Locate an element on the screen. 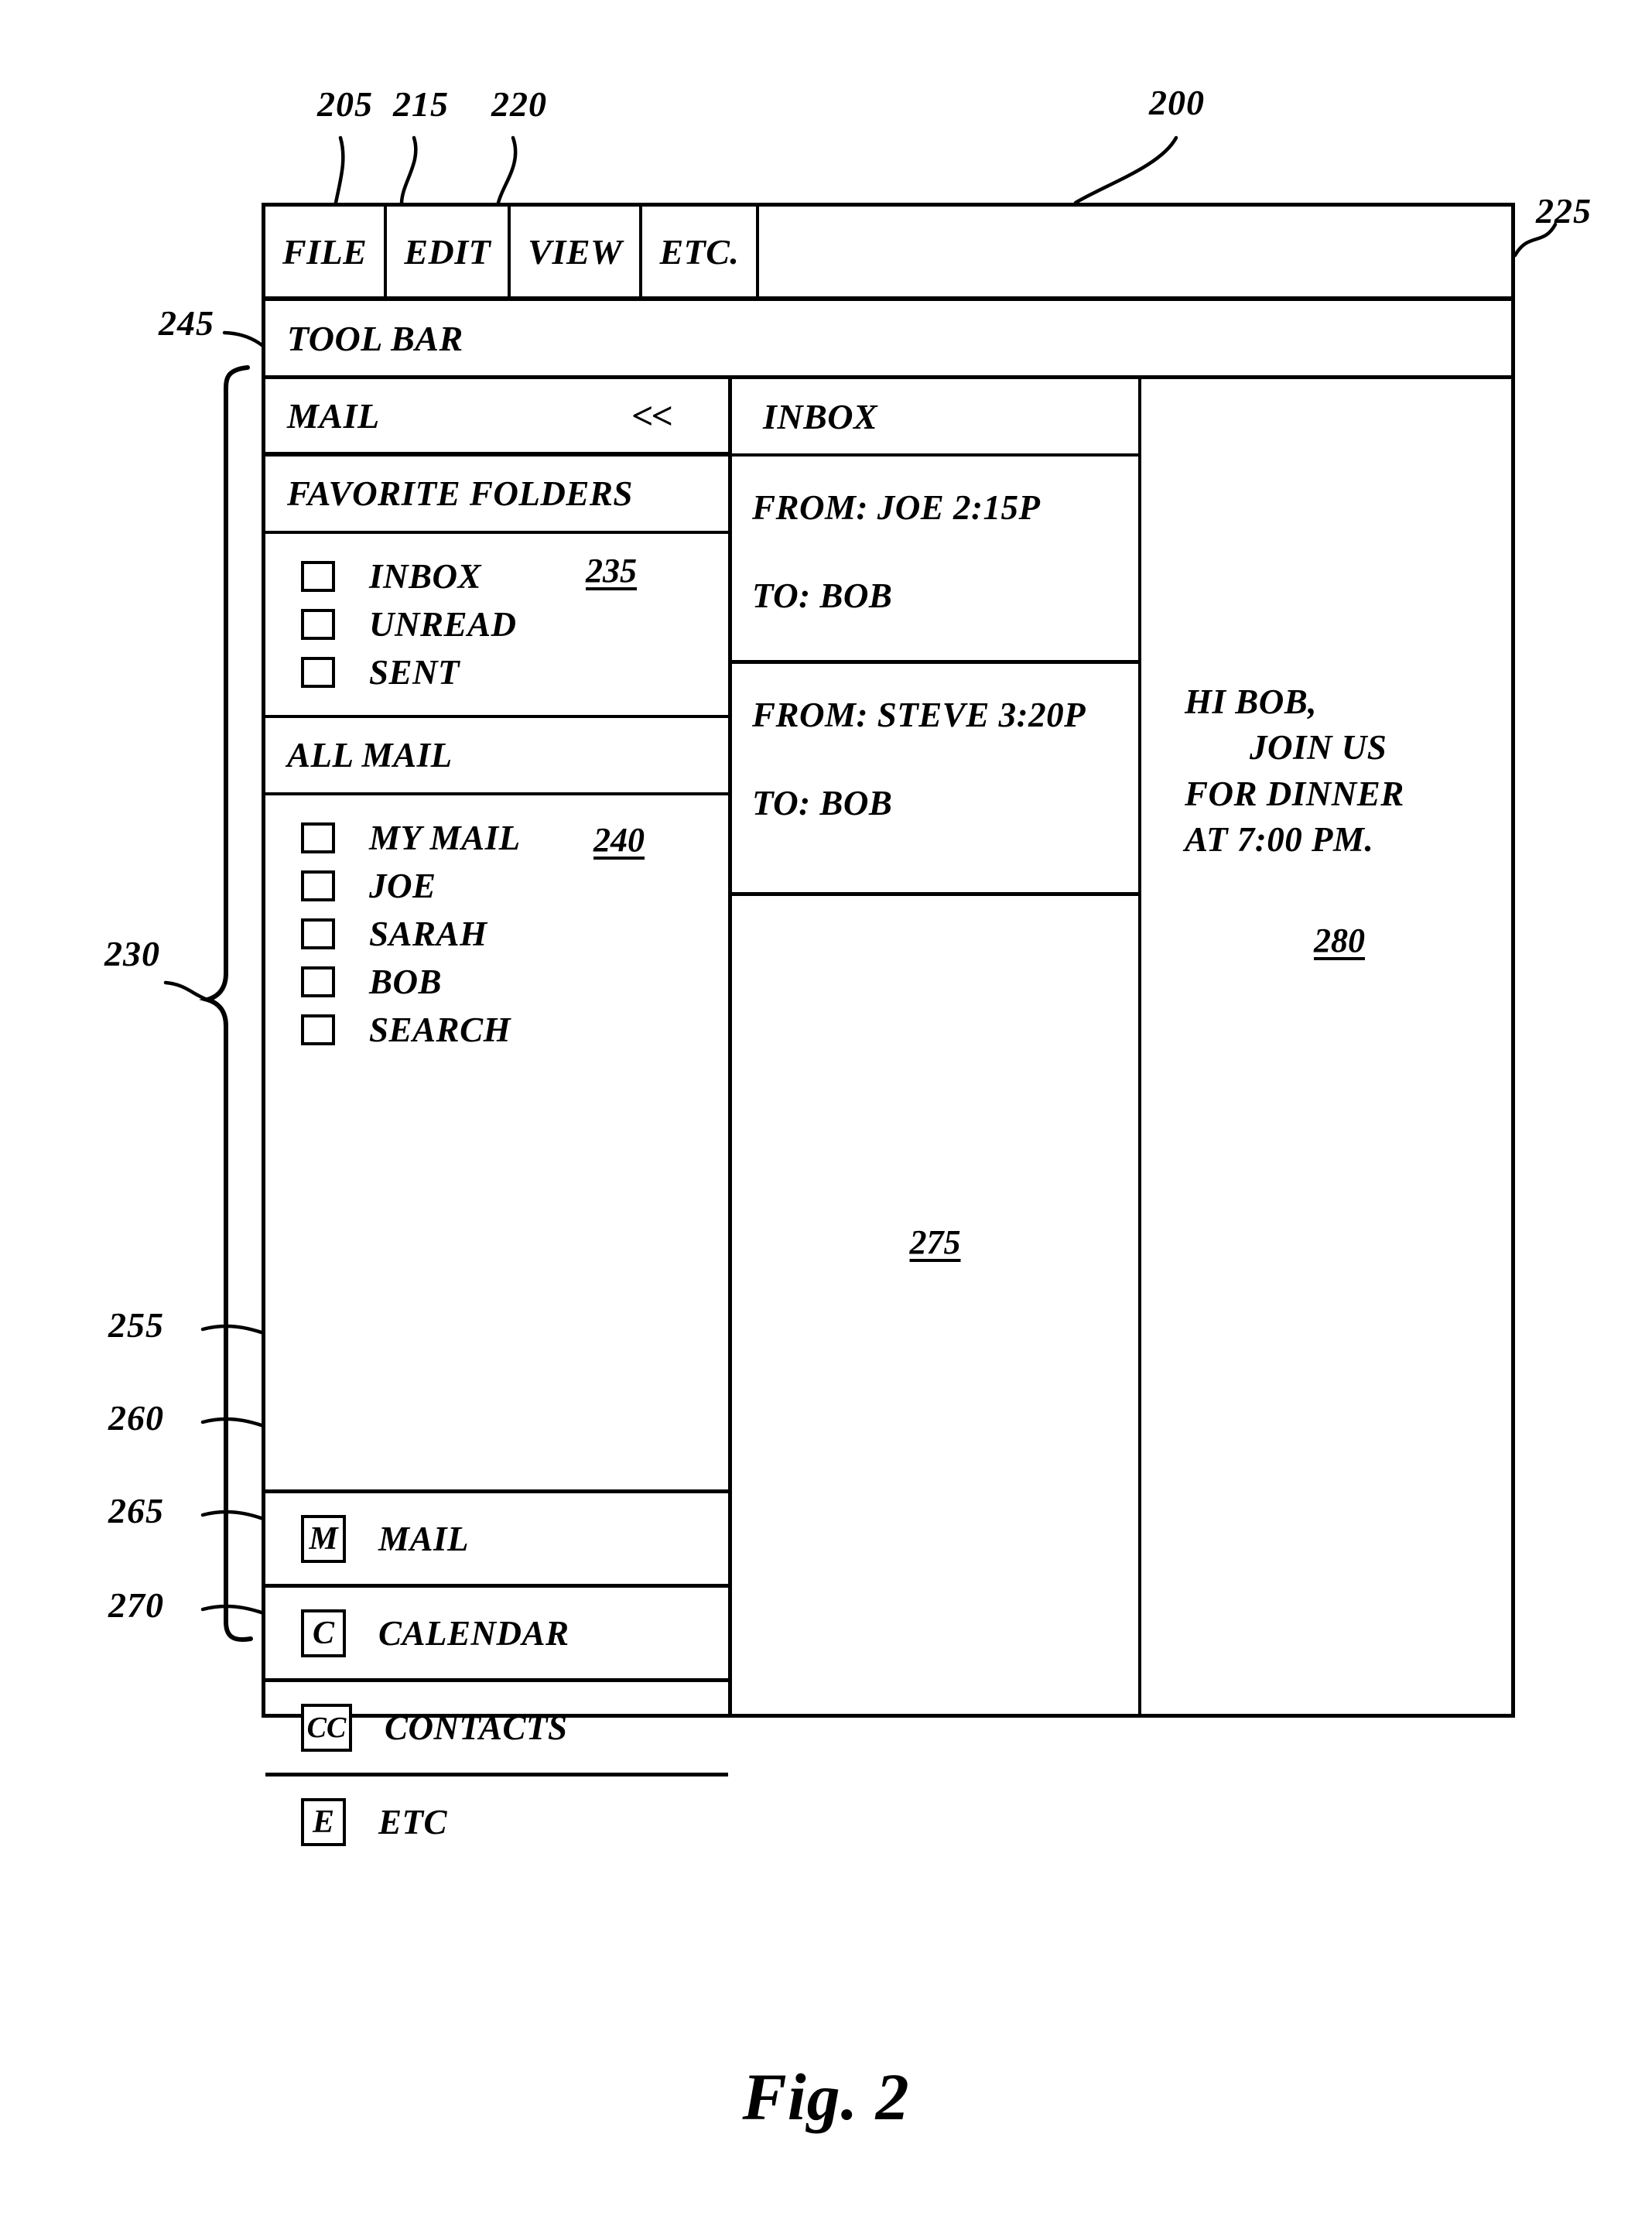 The image size is (1652, 2233). message-list-header-label: INBOX is located at coordinates (821, 416).